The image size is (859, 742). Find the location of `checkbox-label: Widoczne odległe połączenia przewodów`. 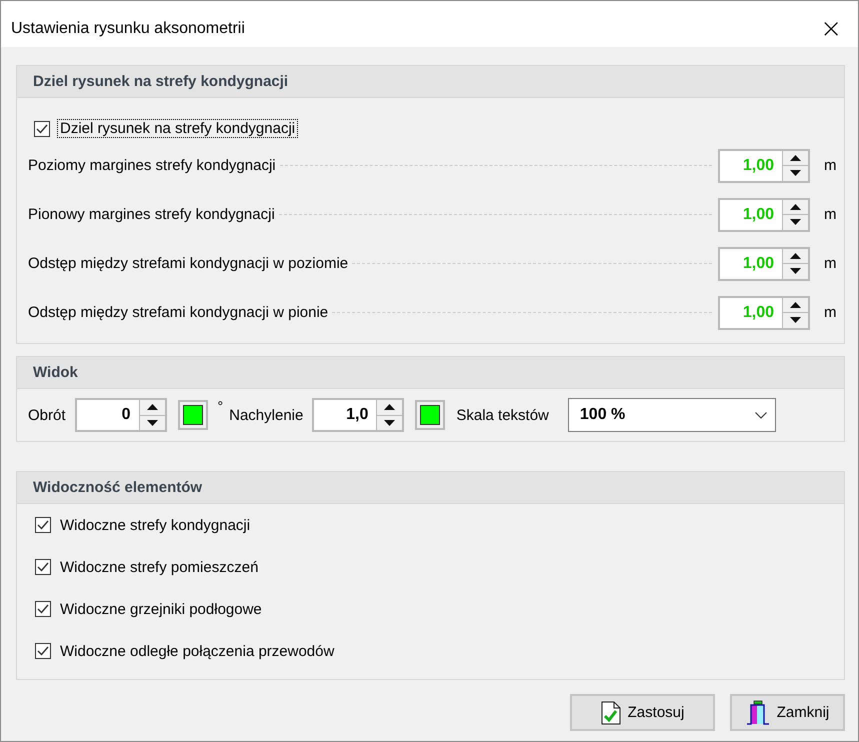

checkbox-label: Widoczne odległe połączenia przewodów is located at coordinates (197, 651).